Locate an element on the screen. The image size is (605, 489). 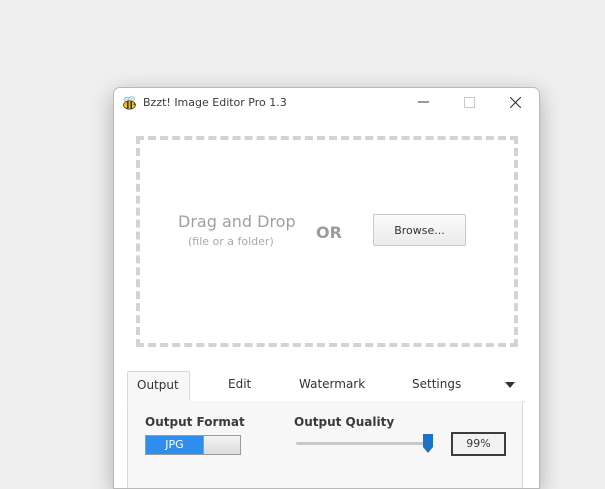
tab-watermark: Watermark is located at coordinates (332, 384).